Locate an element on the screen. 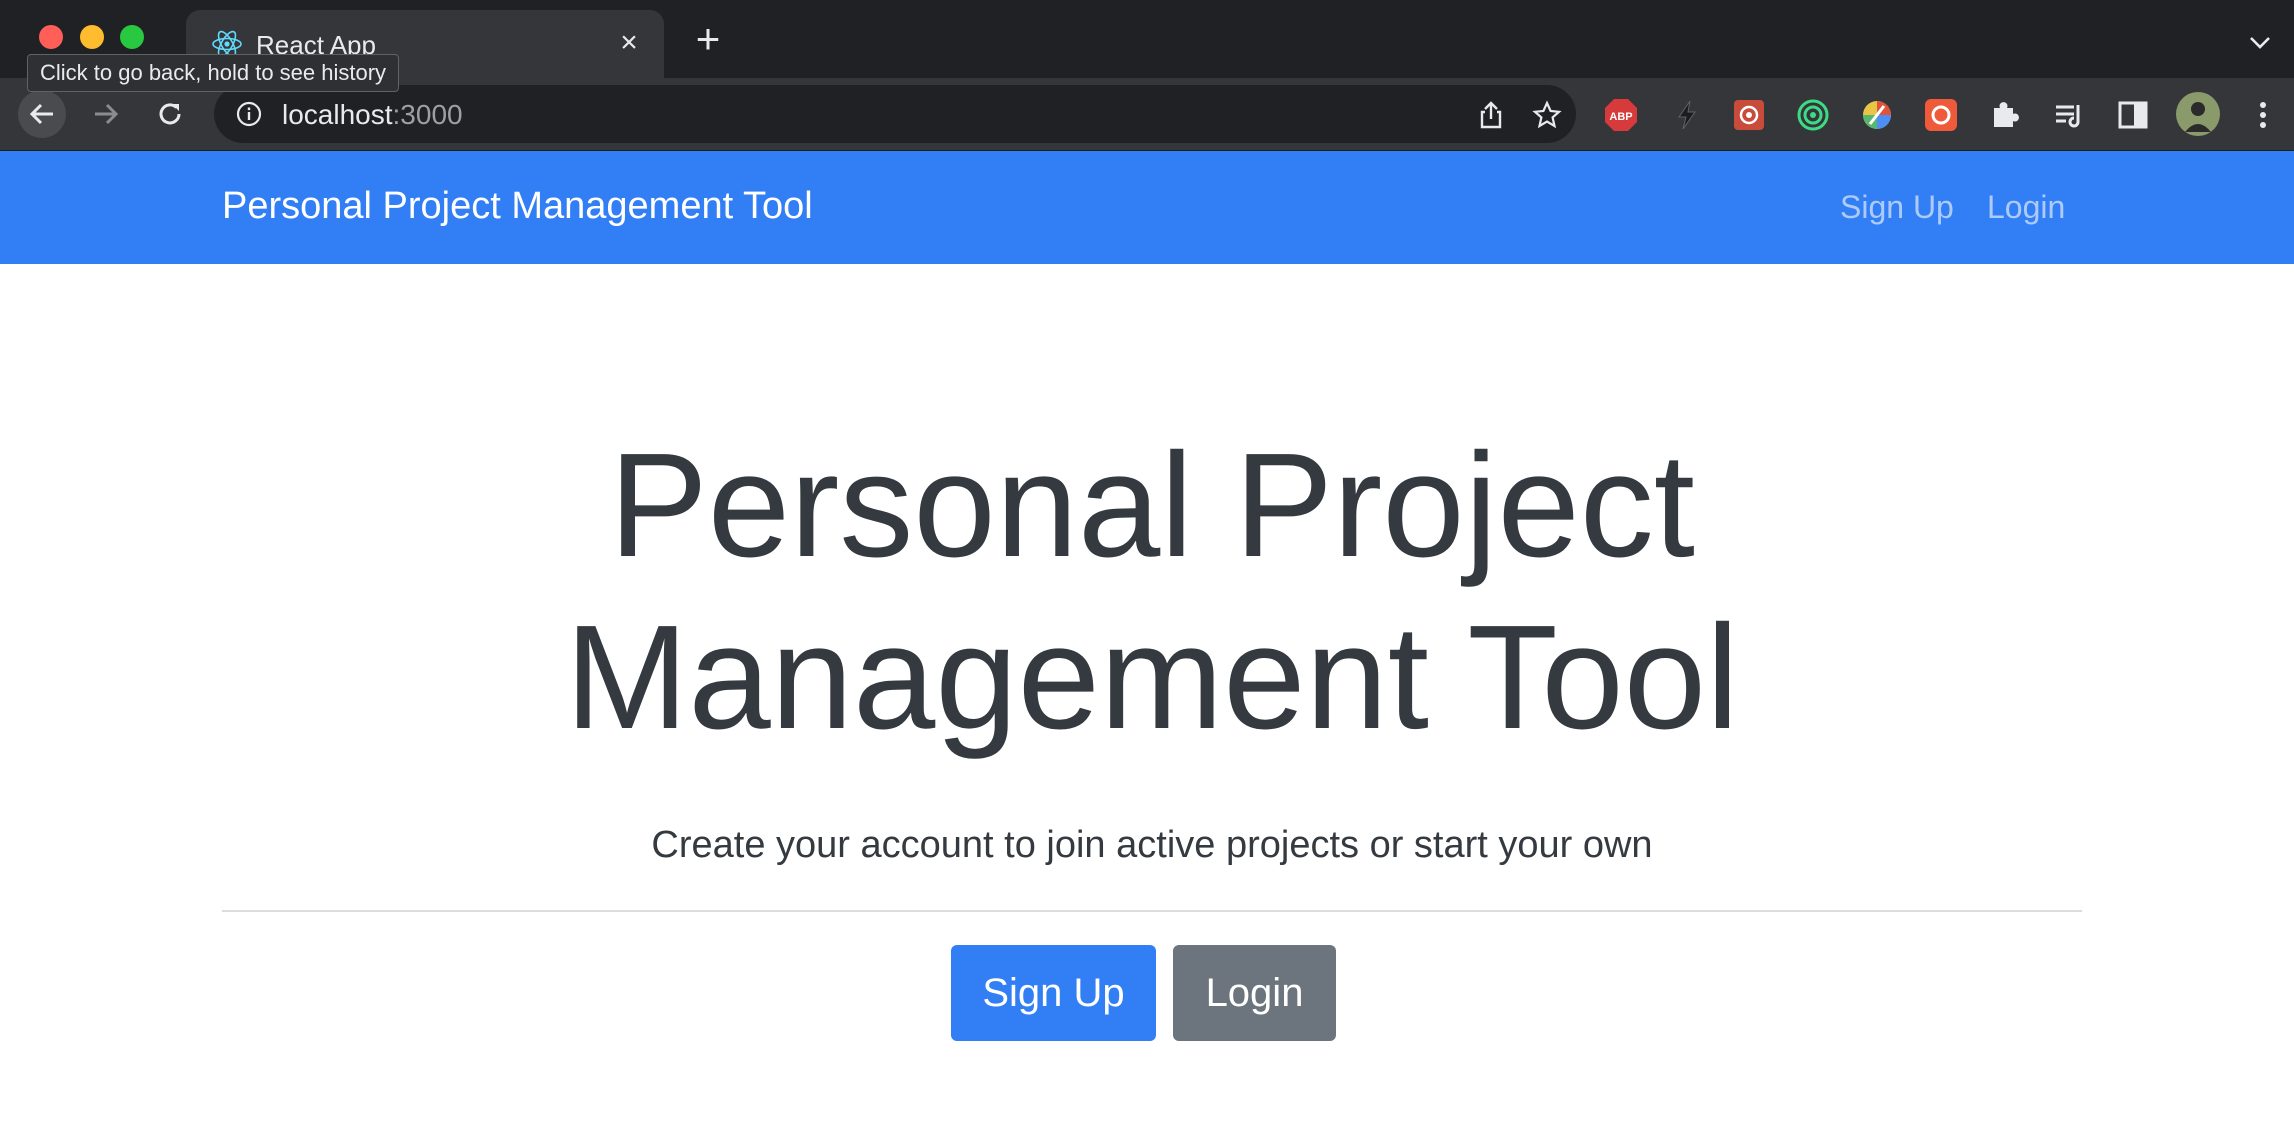 Image resolution: width=2294 pixels, height=1142 pixels. divider is located at coordinates (1152, 911).